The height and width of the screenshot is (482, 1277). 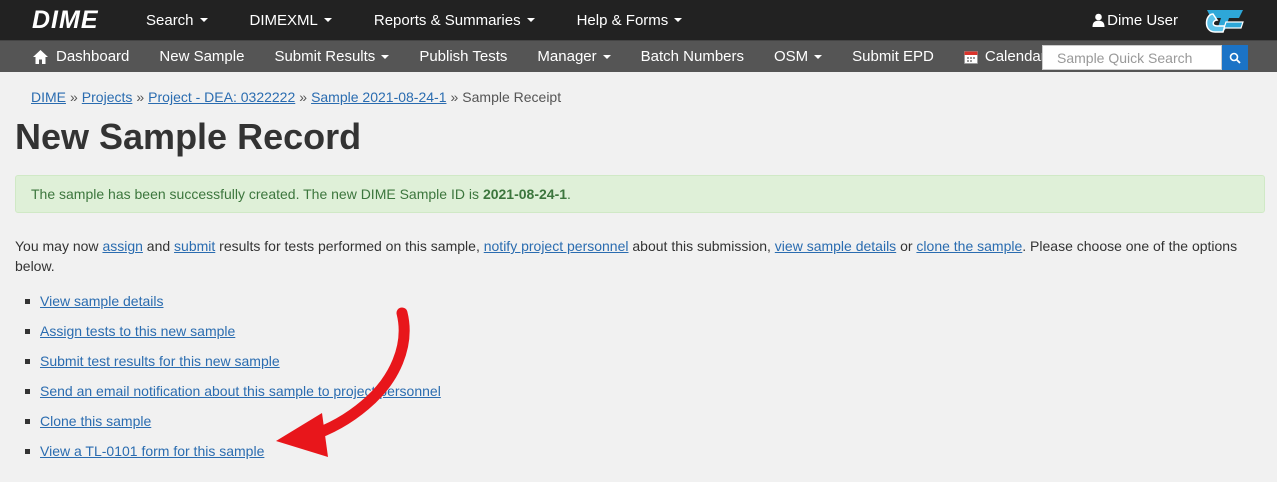 What do you see at coordinates (93, 56) in the screenshot?
I see `subnav-dashboard-label: Dashboard` at bounding box center [93, 56].